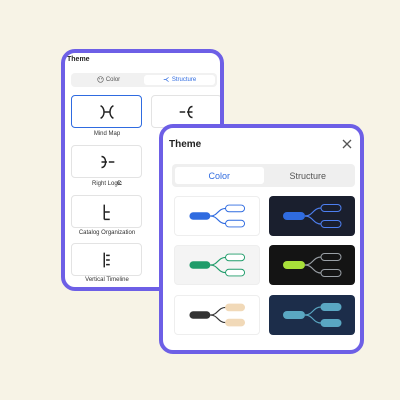 This screenshot has width=400, height=400. I want to click on layout-card-vertical-timeline, so click(106, 259).